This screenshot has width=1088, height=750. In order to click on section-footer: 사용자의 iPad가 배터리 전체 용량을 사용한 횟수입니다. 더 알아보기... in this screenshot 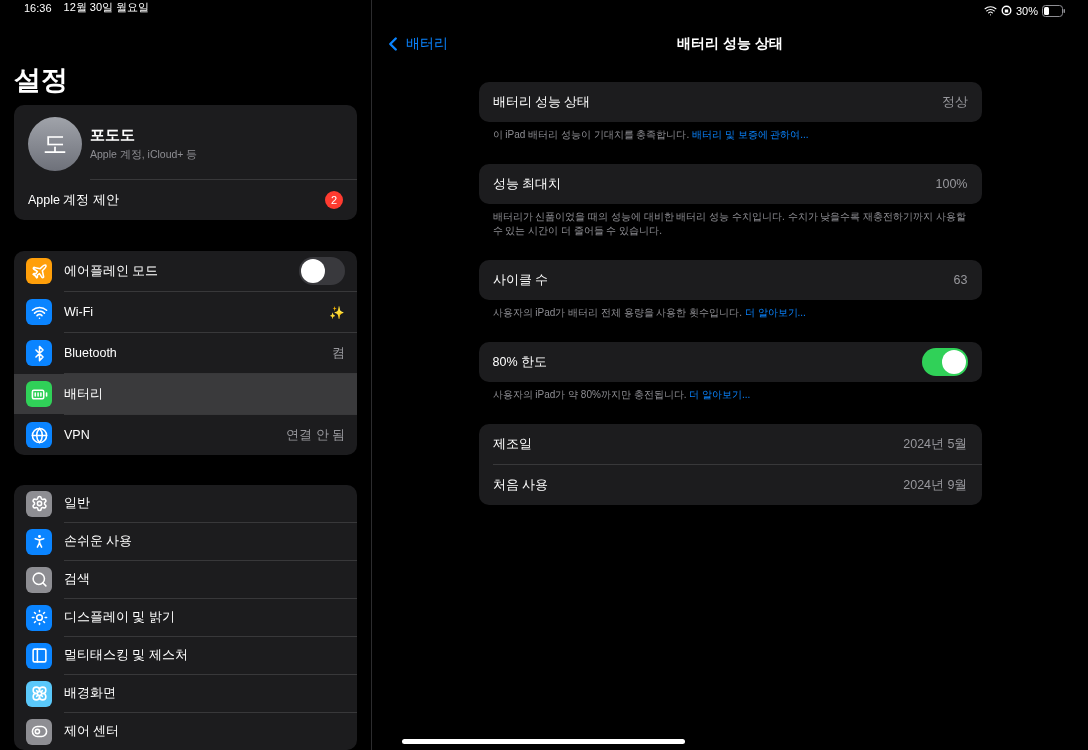, I will do `click(730, 313)`.